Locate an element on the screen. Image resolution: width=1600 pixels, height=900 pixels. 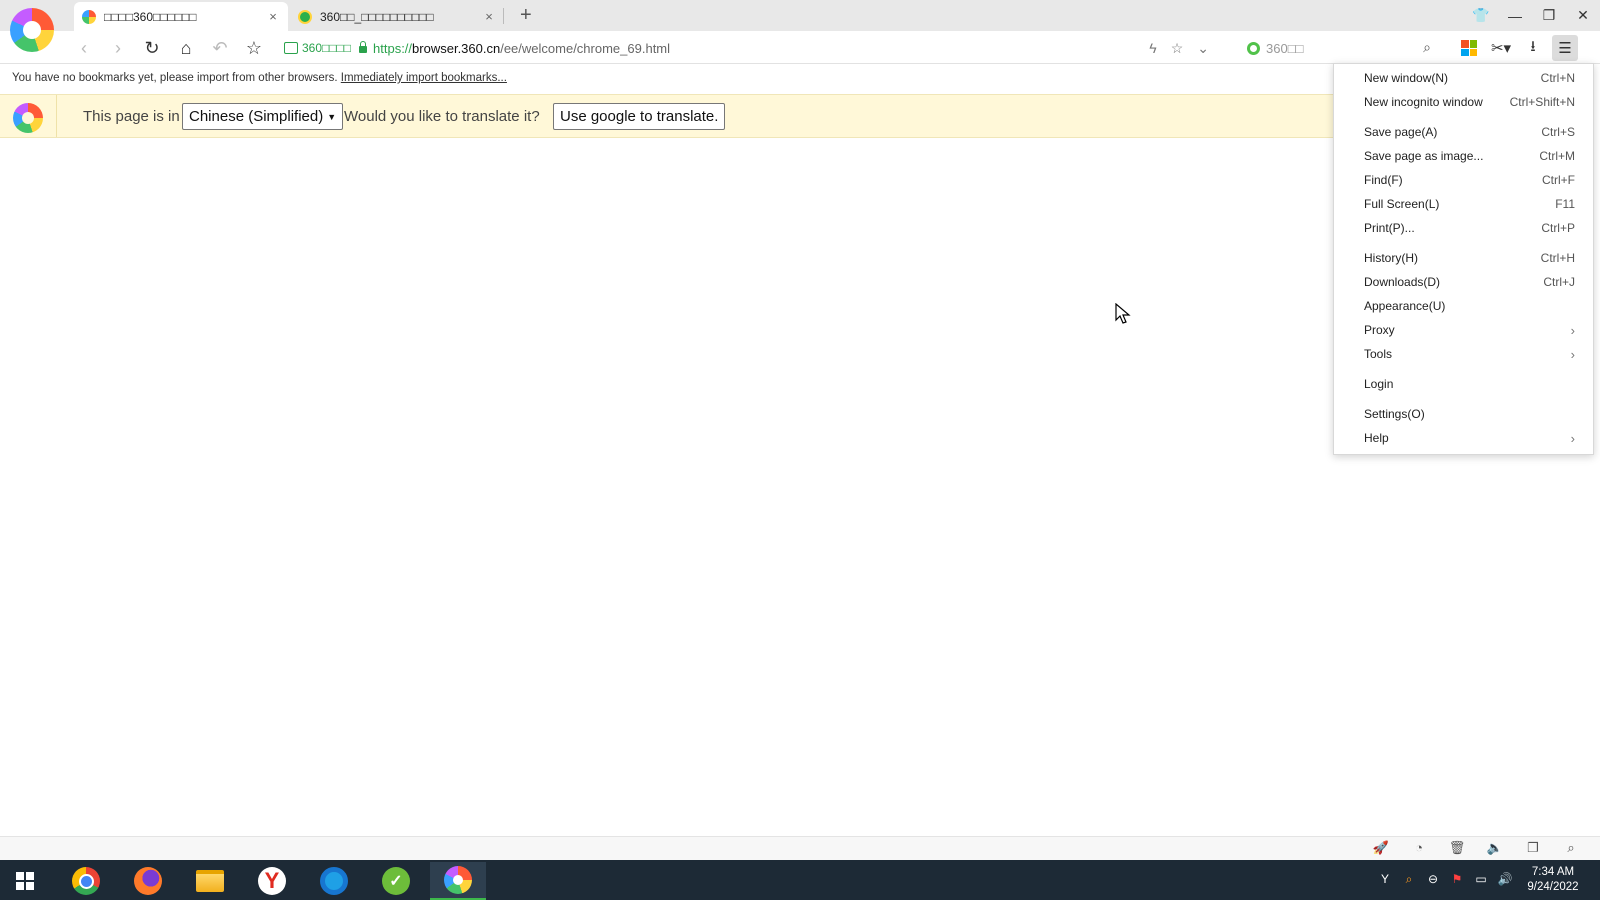
menu-item-print: Print(P)... Ctrl+P is located at coordinates (1463, 228).